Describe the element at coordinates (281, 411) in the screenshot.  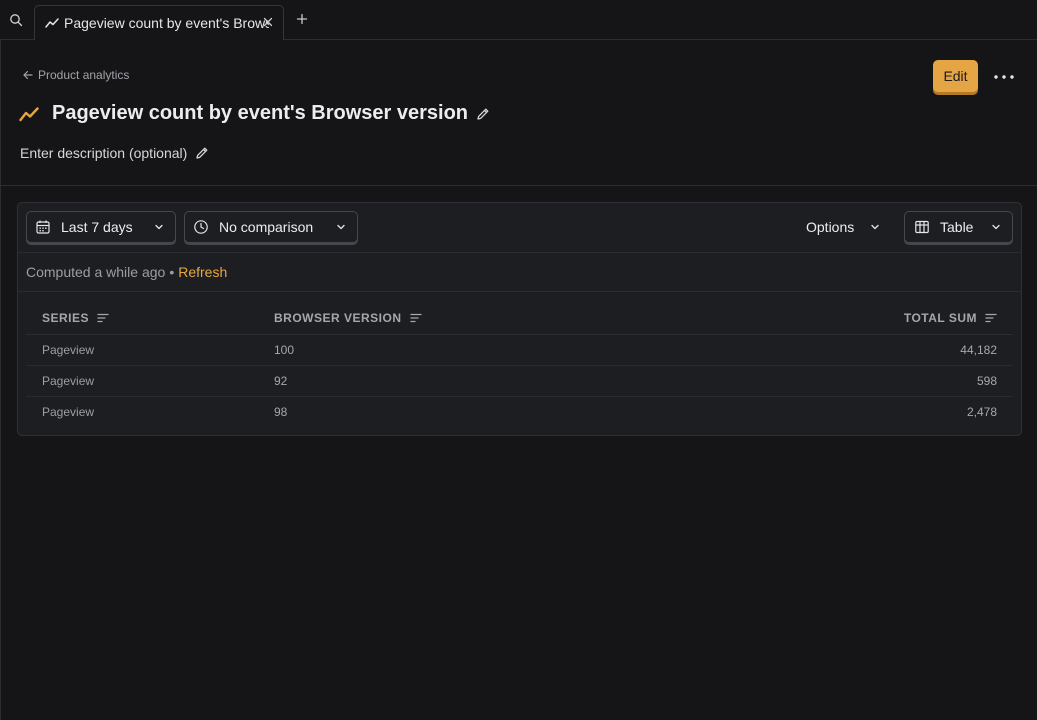
I see `browser-version-cell: 98` at that location.